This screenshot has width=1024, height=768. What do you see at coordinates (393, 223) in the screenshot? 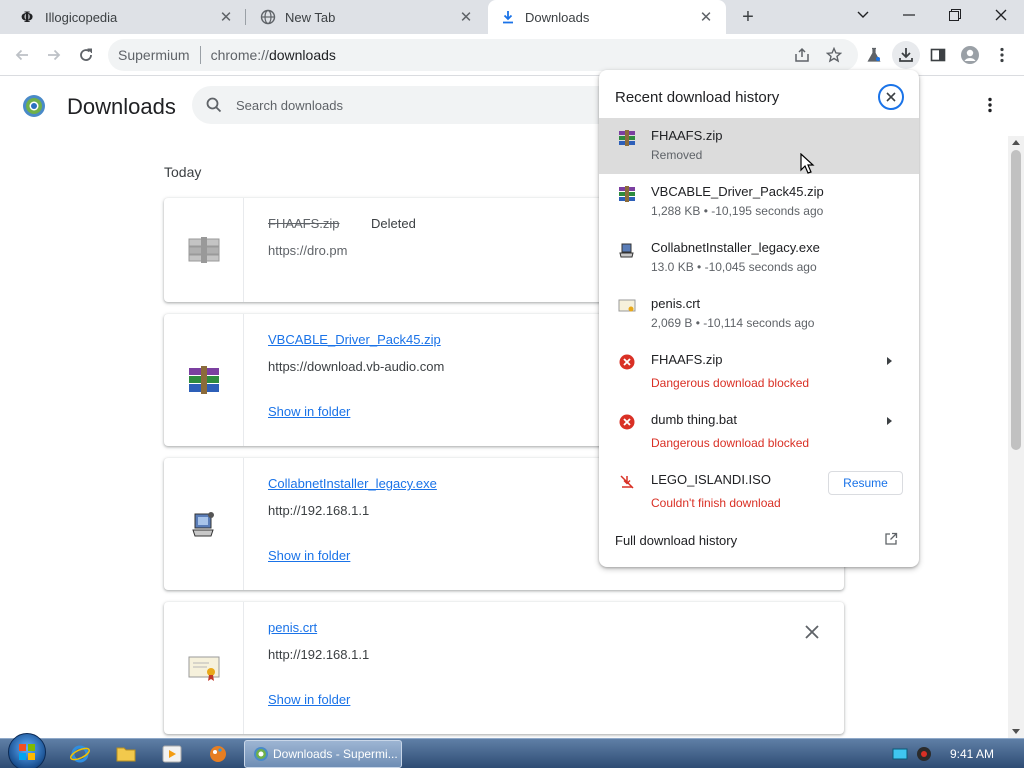
I see `download-status: Deleted` at bounding box center [393, 223].